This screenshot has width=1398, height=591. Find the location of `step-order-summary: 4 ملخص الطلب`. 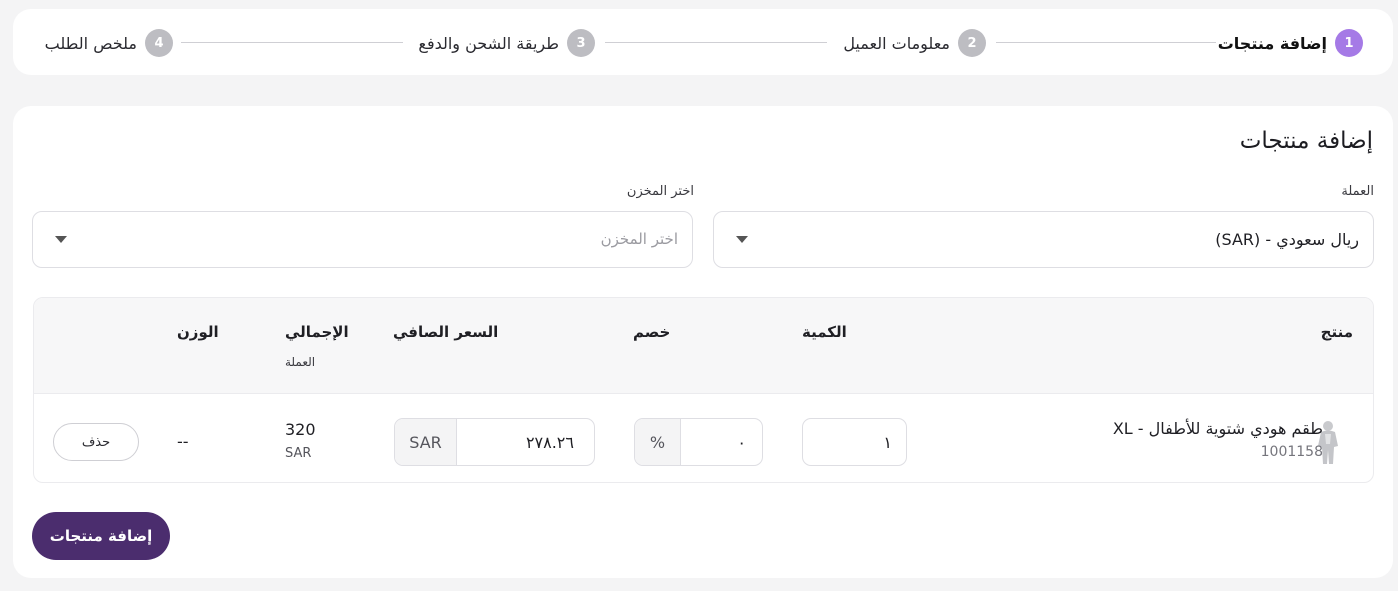

step-order-summary: 4 ملخص الطلب is located at coordinates (109, 43).